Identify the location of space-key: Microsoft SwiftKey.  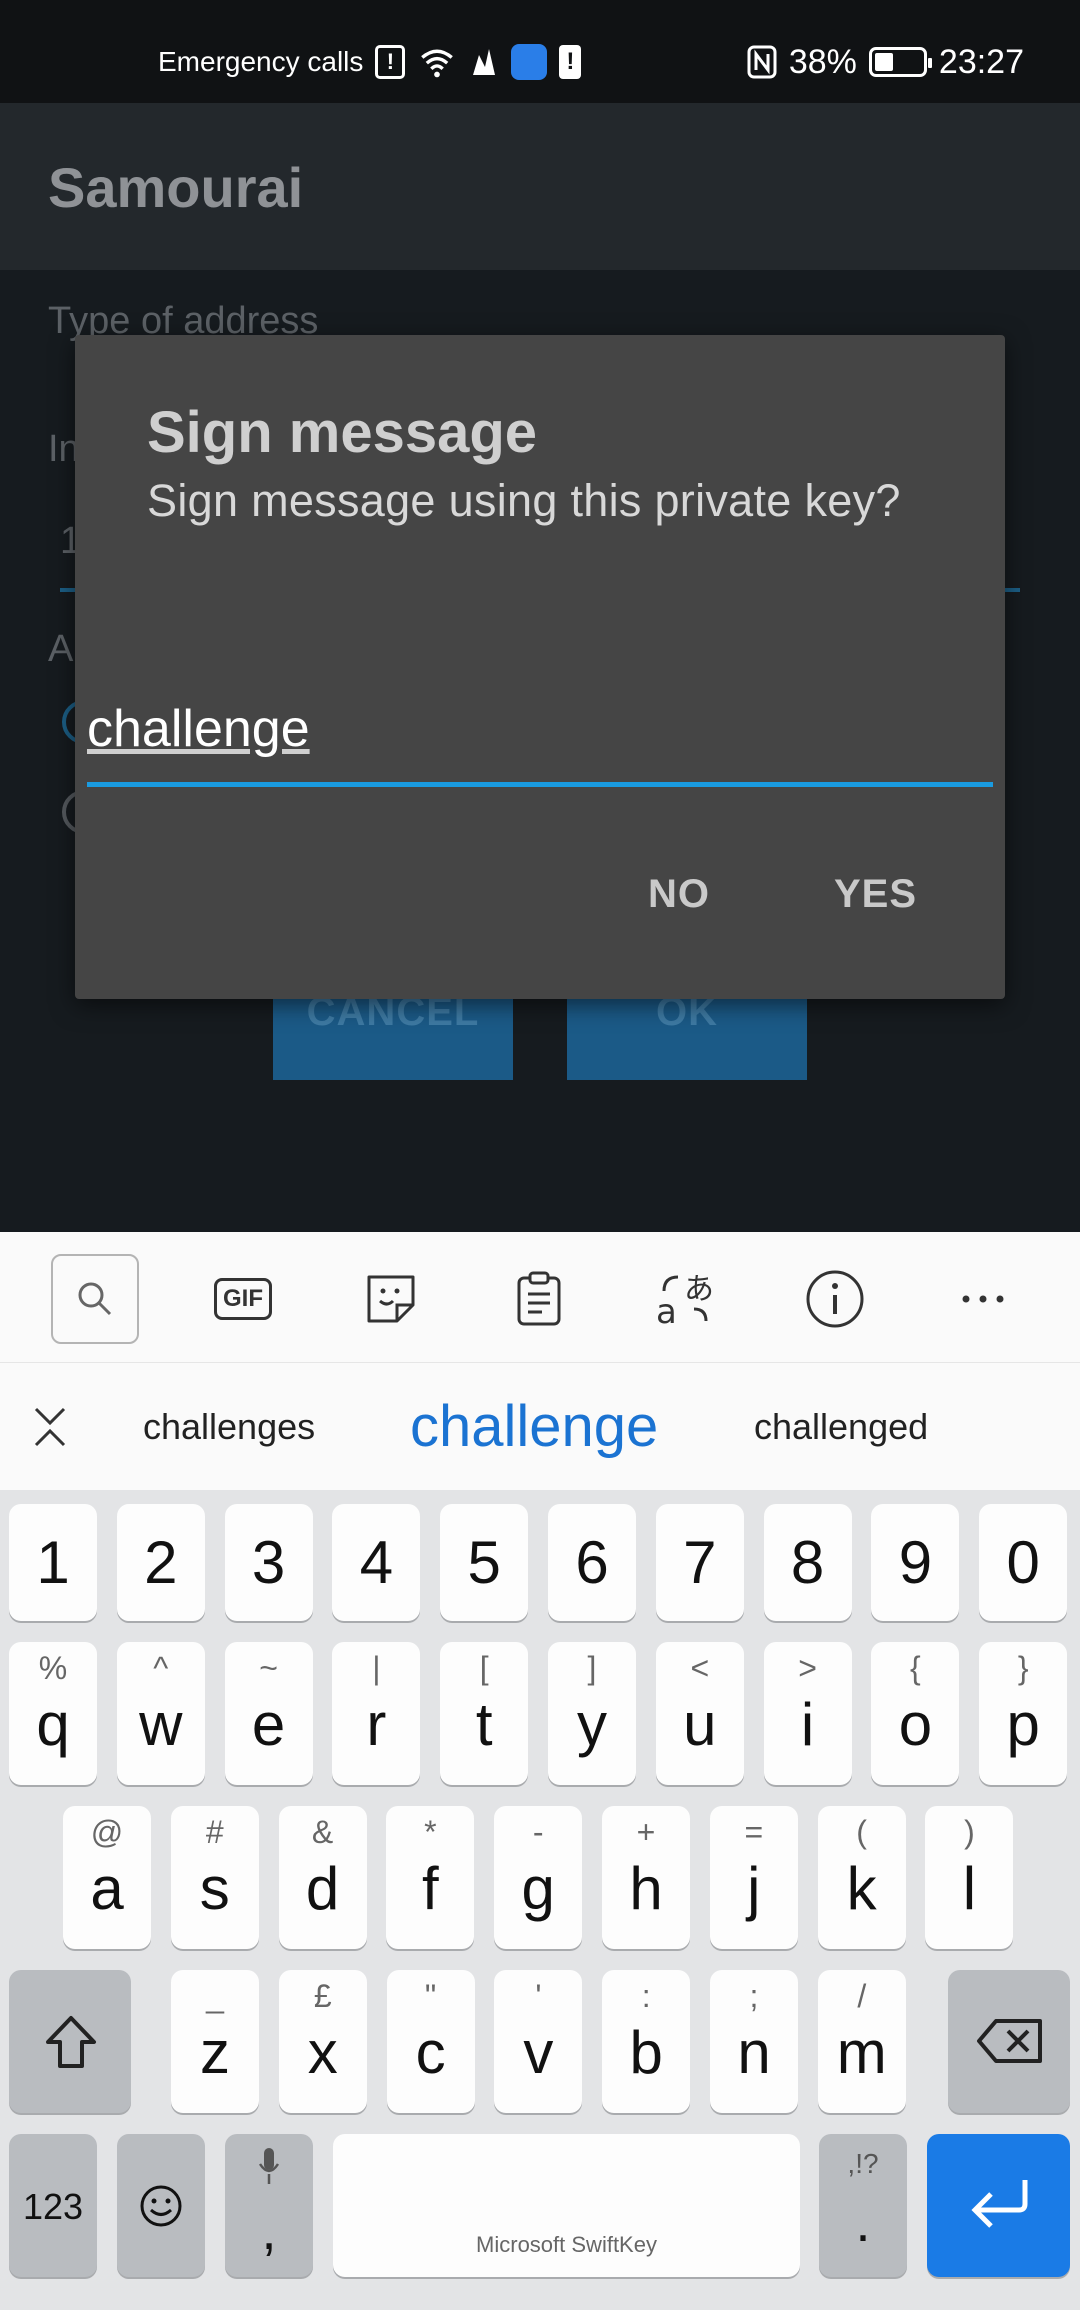
(566, 2205).